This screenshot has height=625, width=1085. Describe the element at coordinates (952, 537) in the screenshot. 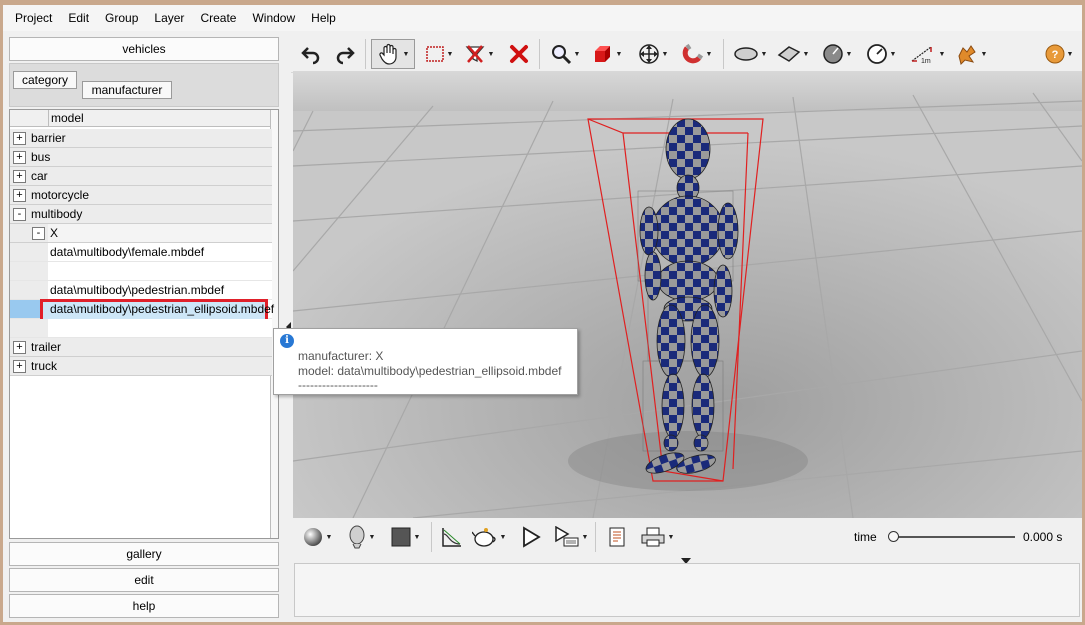

I see `time-slider-track` at that location.